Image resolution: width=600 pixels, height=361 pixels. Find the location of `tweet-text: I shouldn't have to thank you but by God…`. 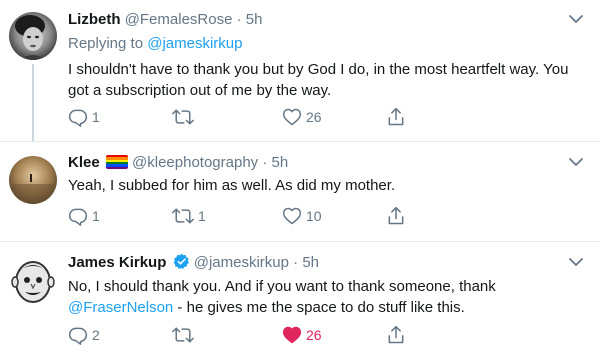

tweet-text: I shouldn't have to thank you but by God… is located at coordinates (318, 80).